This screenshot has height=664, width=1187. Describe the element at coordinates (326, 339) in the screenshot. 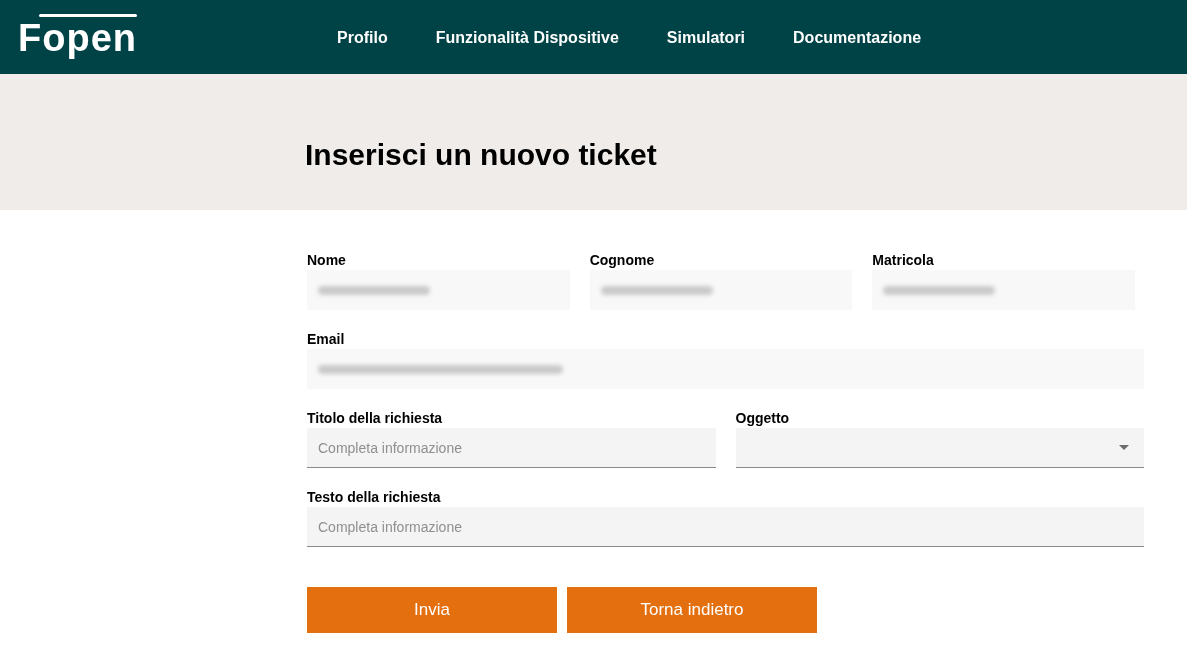

I see `field-label: Email` at that location.